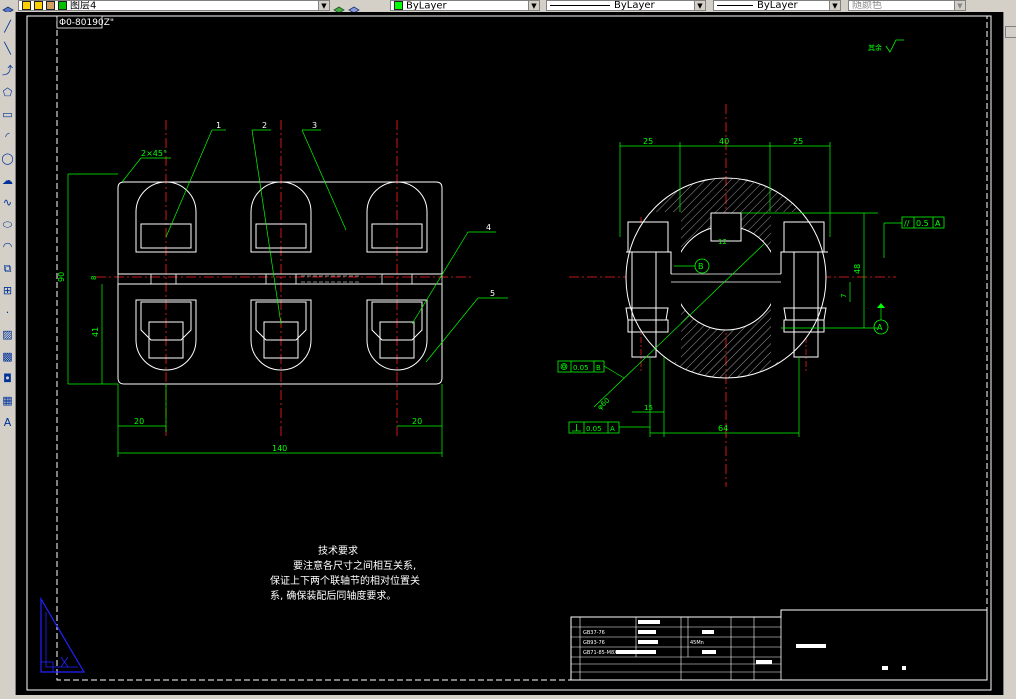  Describe the element at coordinates (417, 421) in the screenshot. I see `dim-right-offset: 20` at that location.